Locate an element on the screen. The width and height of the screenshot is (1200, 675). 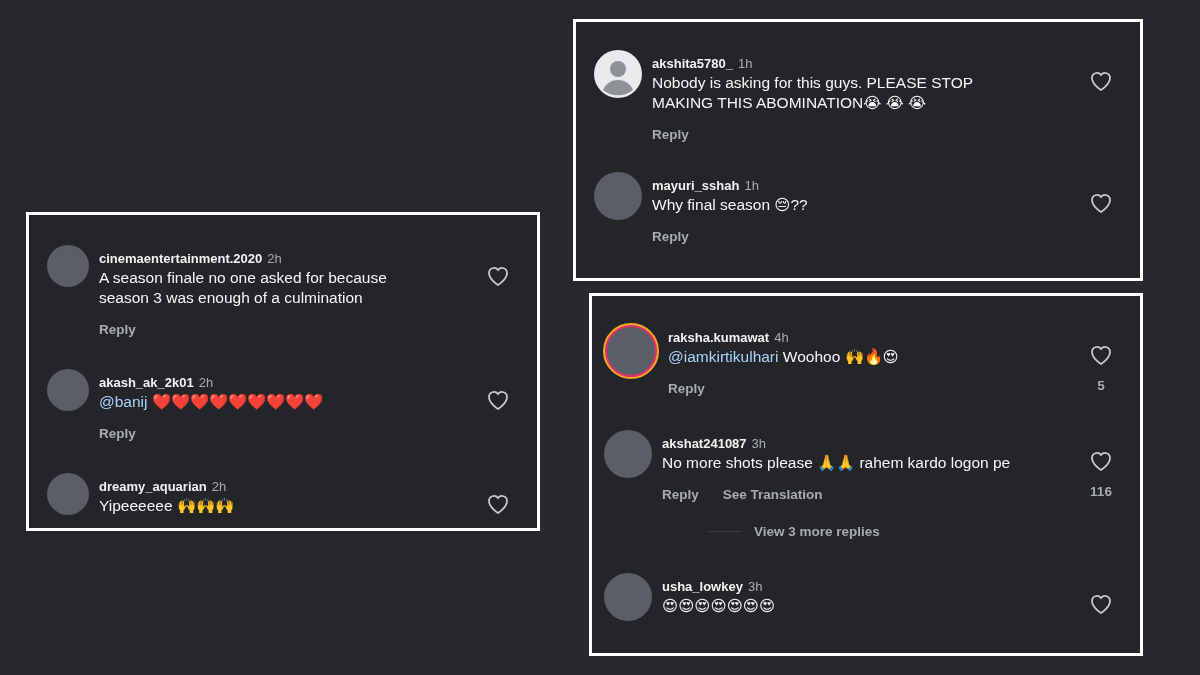
like-count: 116 is located at coordinates (1101, 491).